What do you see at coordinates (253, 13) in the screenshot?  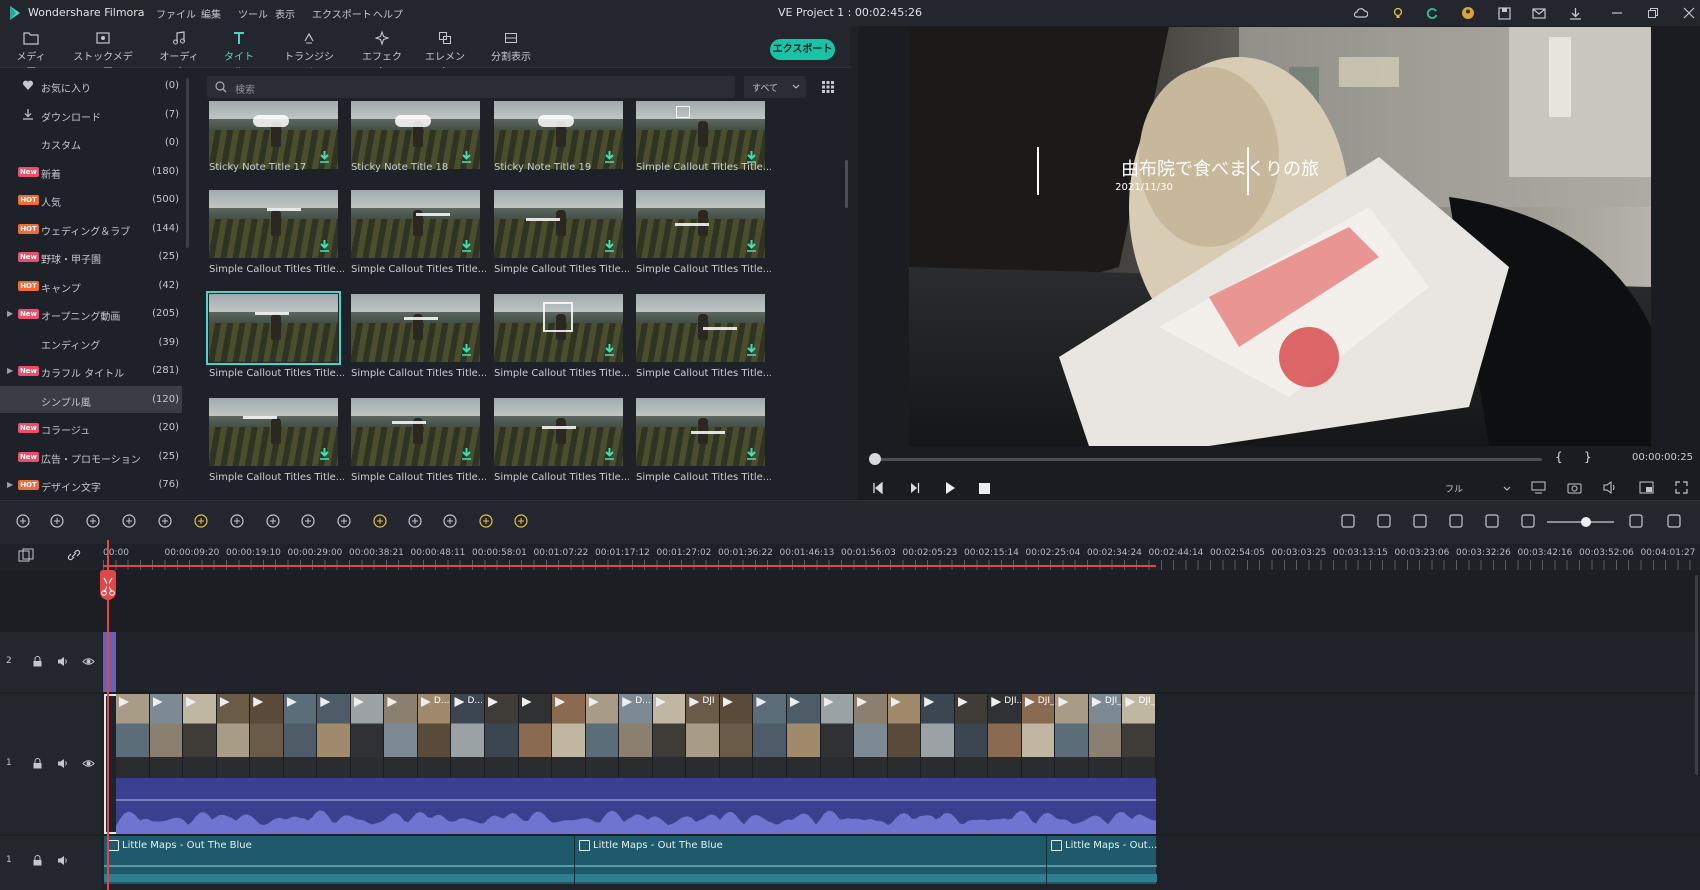 I see `menu-tools: ツール` at bounding box center [253, 13].